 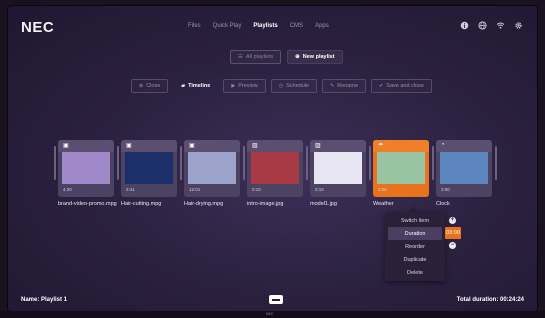 I want to click on item-thumbnail: ▣ 3:41, so click(x=149, y=168).